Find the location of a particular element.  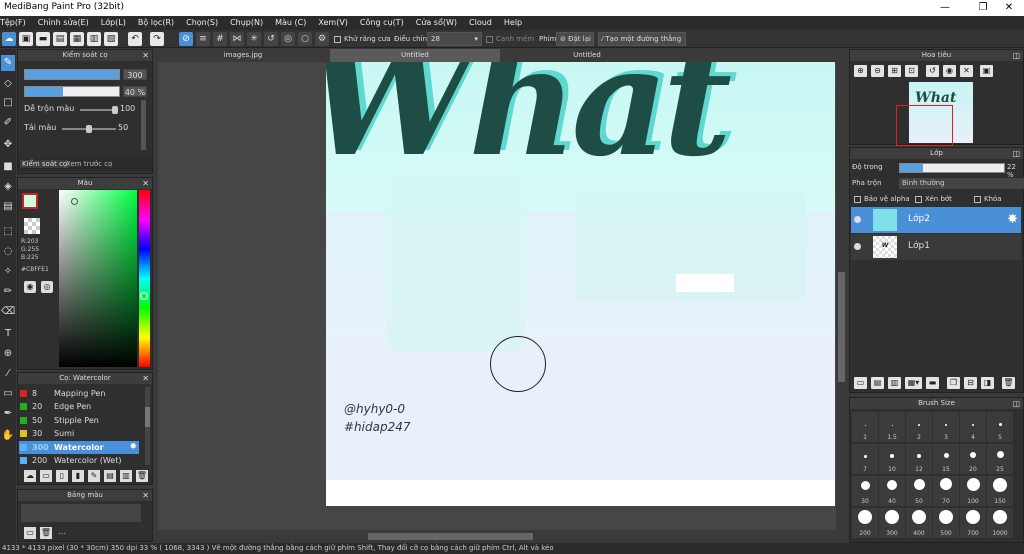

radial-snap-icon: ⋈ is located at coordinates (237, 39).